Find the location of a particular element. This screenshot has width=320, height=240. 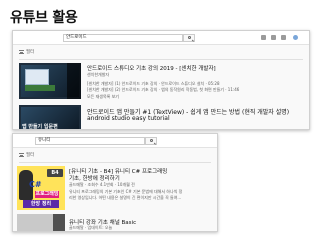

thumbnail-caption: 앱 만들기 입문편 is located at coordinates (40, 127).